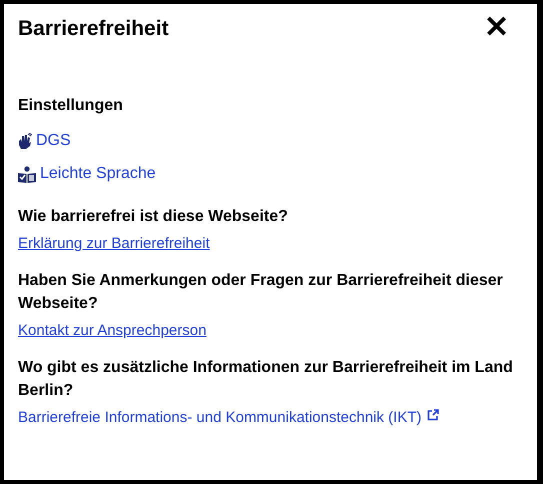 The height and width of the screenshot is (484, 543). I want to click on reading-person-icon, so click(27, 174).